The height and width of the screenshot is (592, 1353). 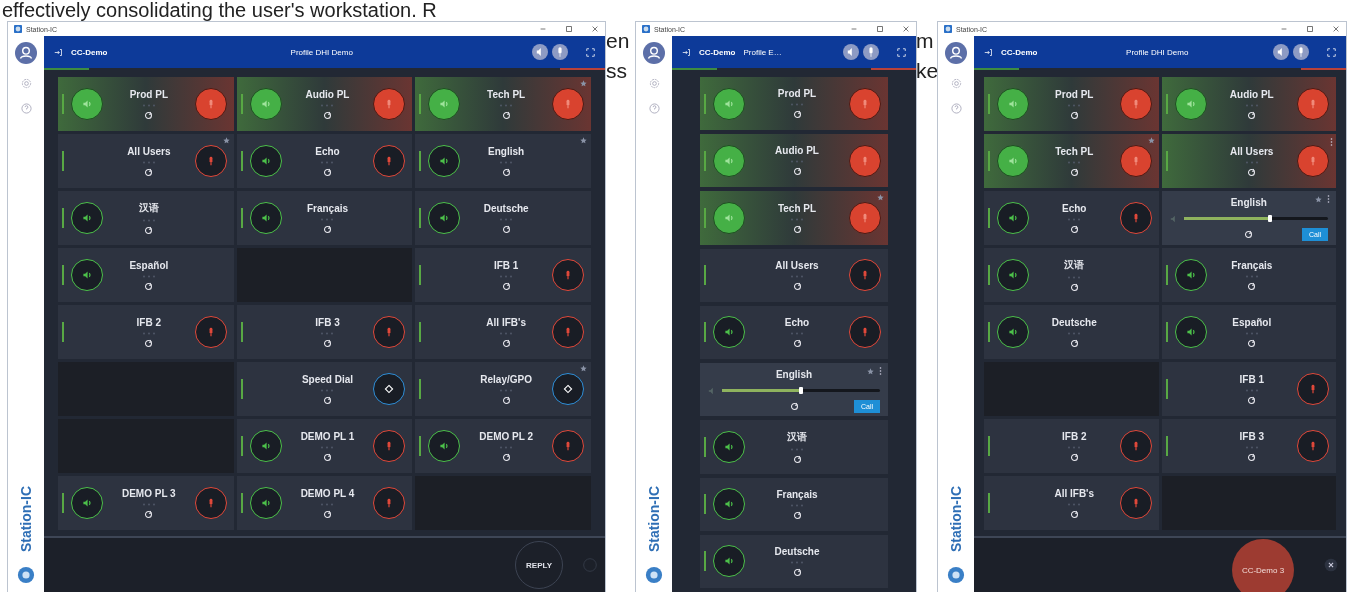 What do you see at coordinates (1263, 565) in the screenshot?
I see `active-call-button: CC-Demo 3` at bounding box center [1263, 565].